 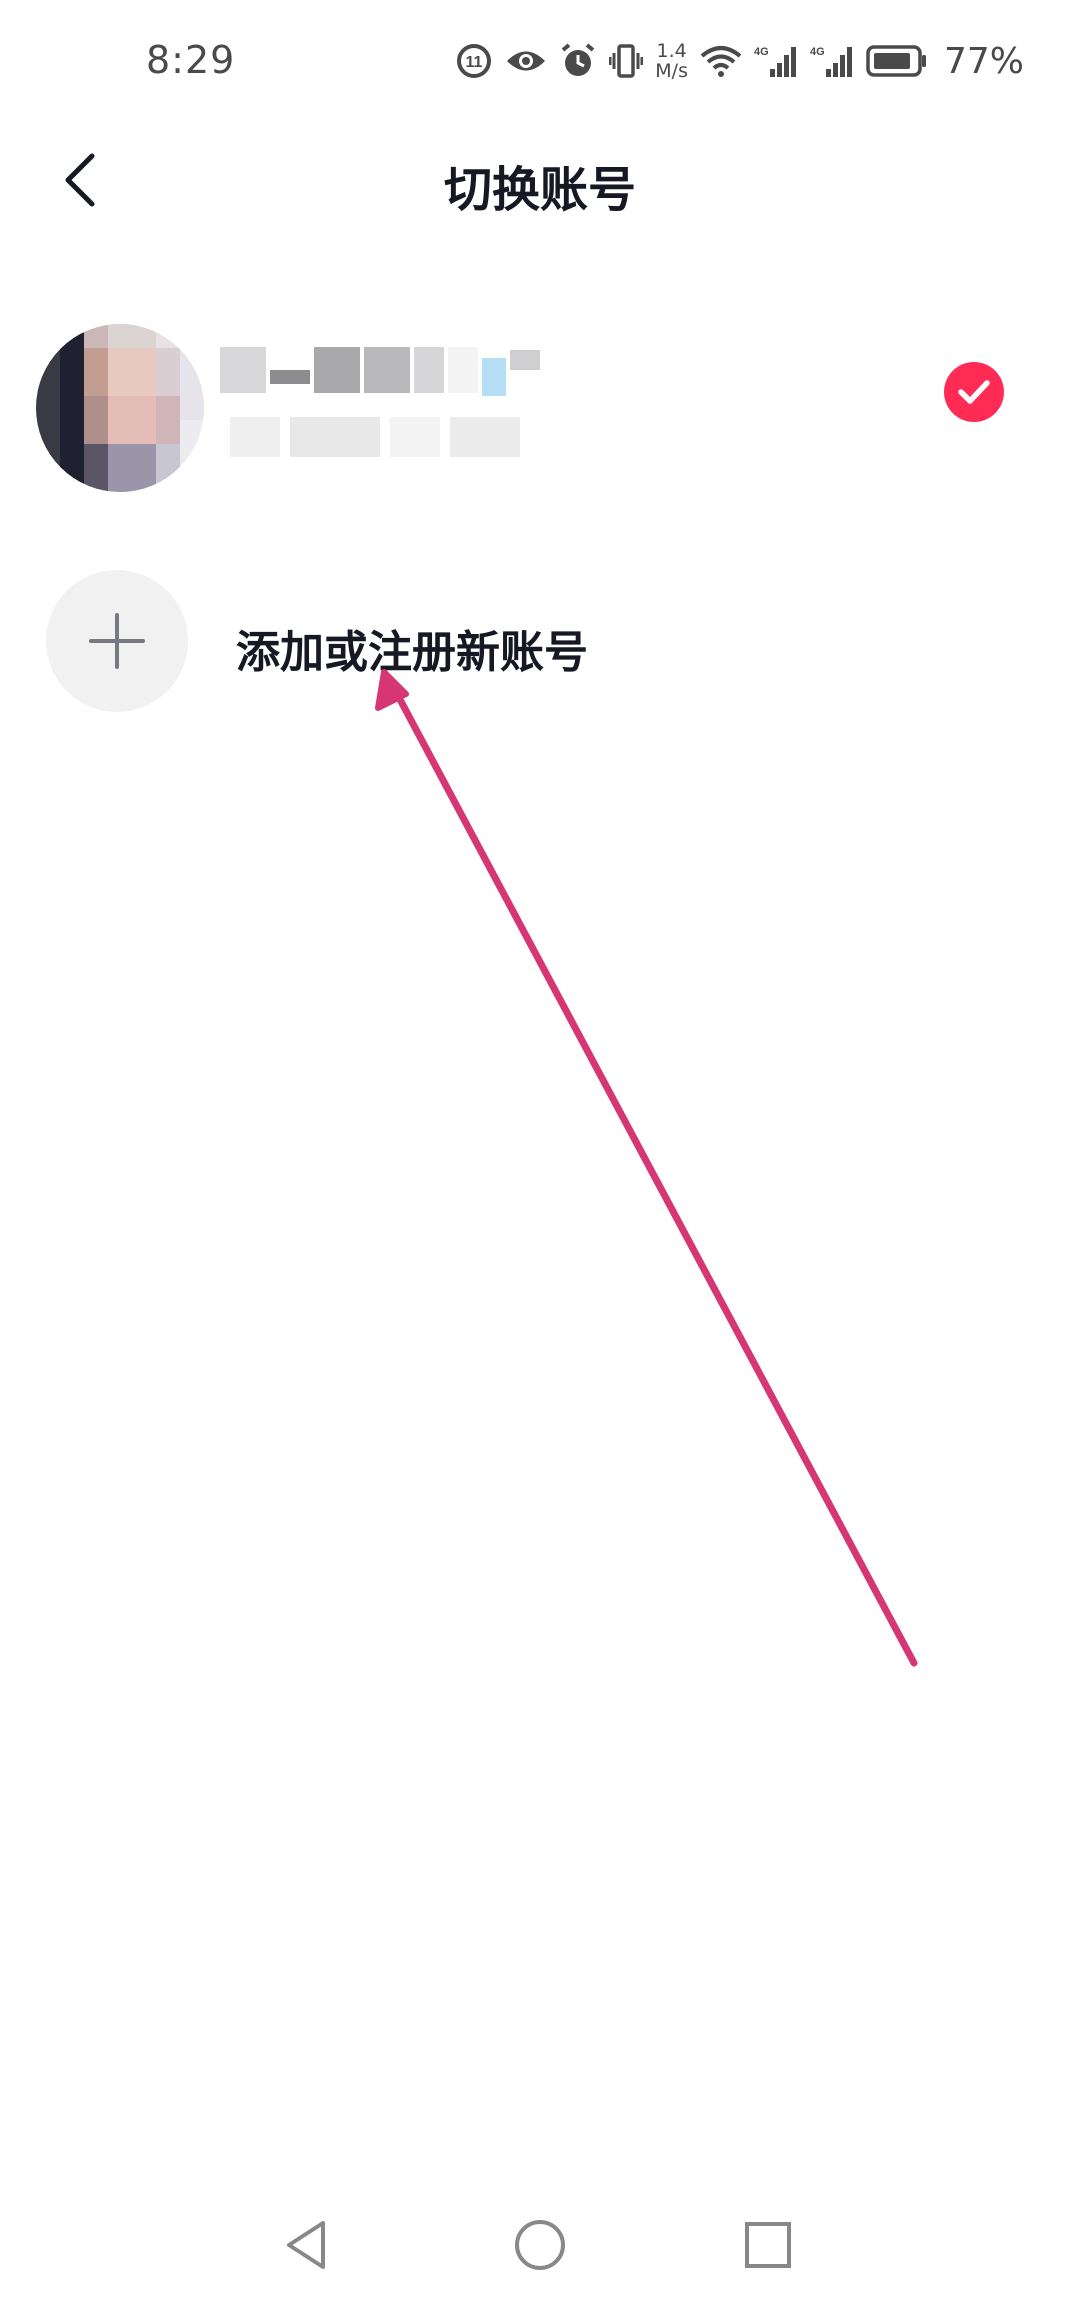 I want to click on sync-icon: 11, so click(x=474, y=61).